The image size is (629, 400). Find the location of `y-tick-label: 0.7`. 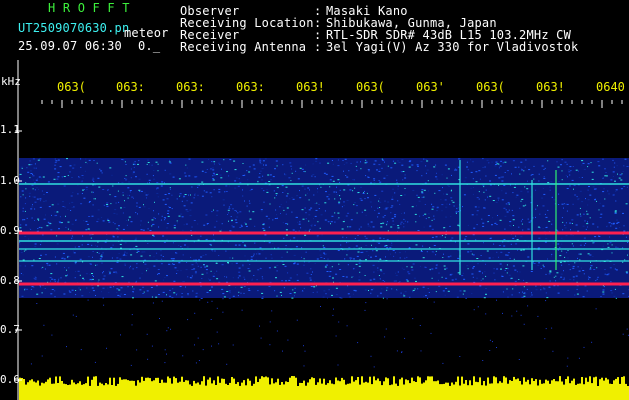

y-tick-label: 0.7 is located at coordinates (10, 329).